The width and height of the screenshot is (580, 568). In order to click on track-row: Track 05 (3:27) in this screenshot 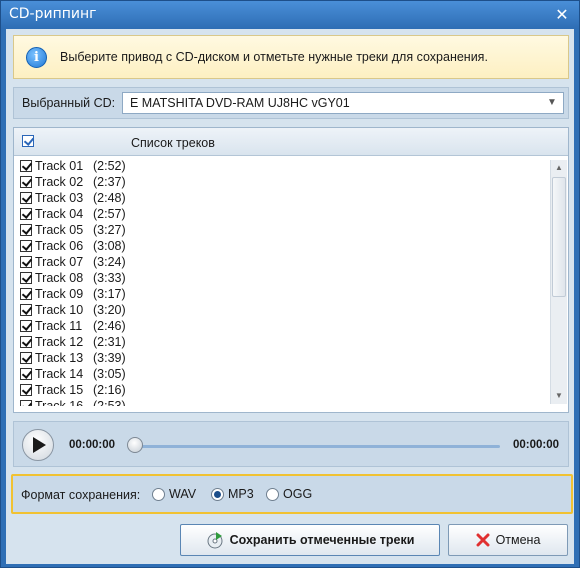, I will do `click(73, 230)`.